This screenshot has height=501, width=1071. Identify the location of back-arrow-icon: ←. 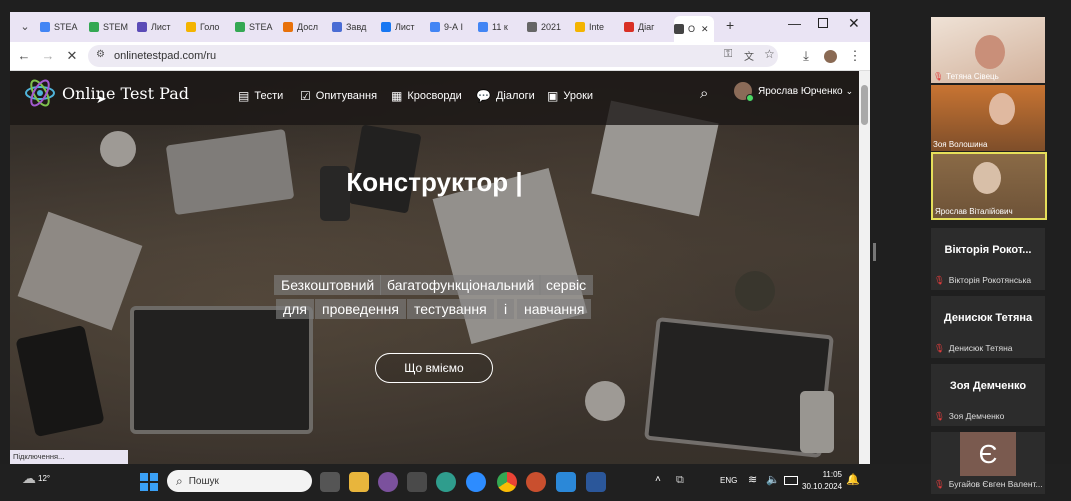
(24, 55).